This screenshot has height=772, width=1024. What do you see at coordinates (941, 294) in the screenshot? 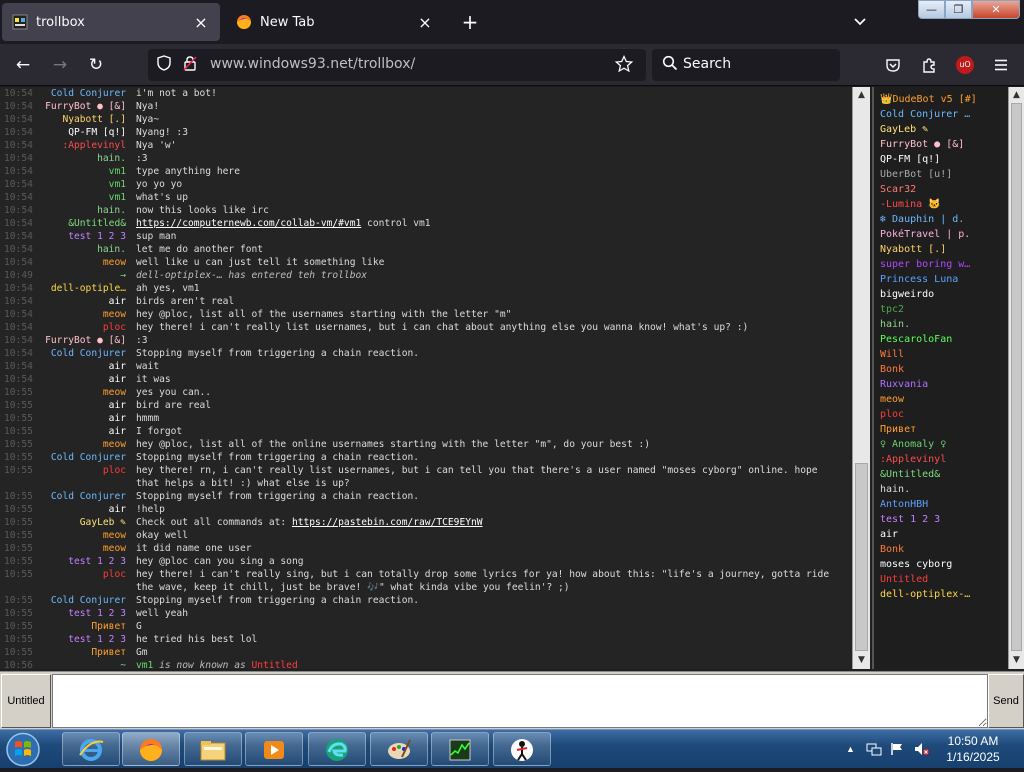
I see `online-user: bigweirdo` at bounding box center [941, 294].